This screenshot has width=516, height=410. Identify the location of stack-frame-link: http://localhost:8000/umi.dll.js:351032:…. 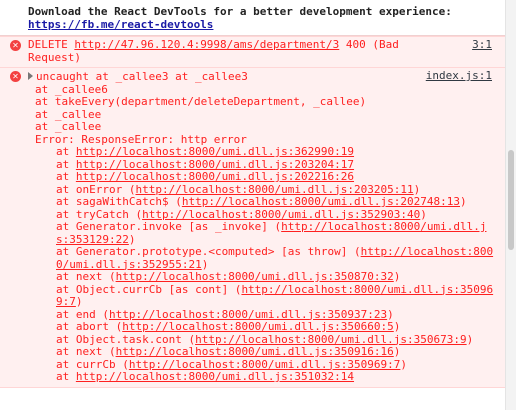
(215, 376).